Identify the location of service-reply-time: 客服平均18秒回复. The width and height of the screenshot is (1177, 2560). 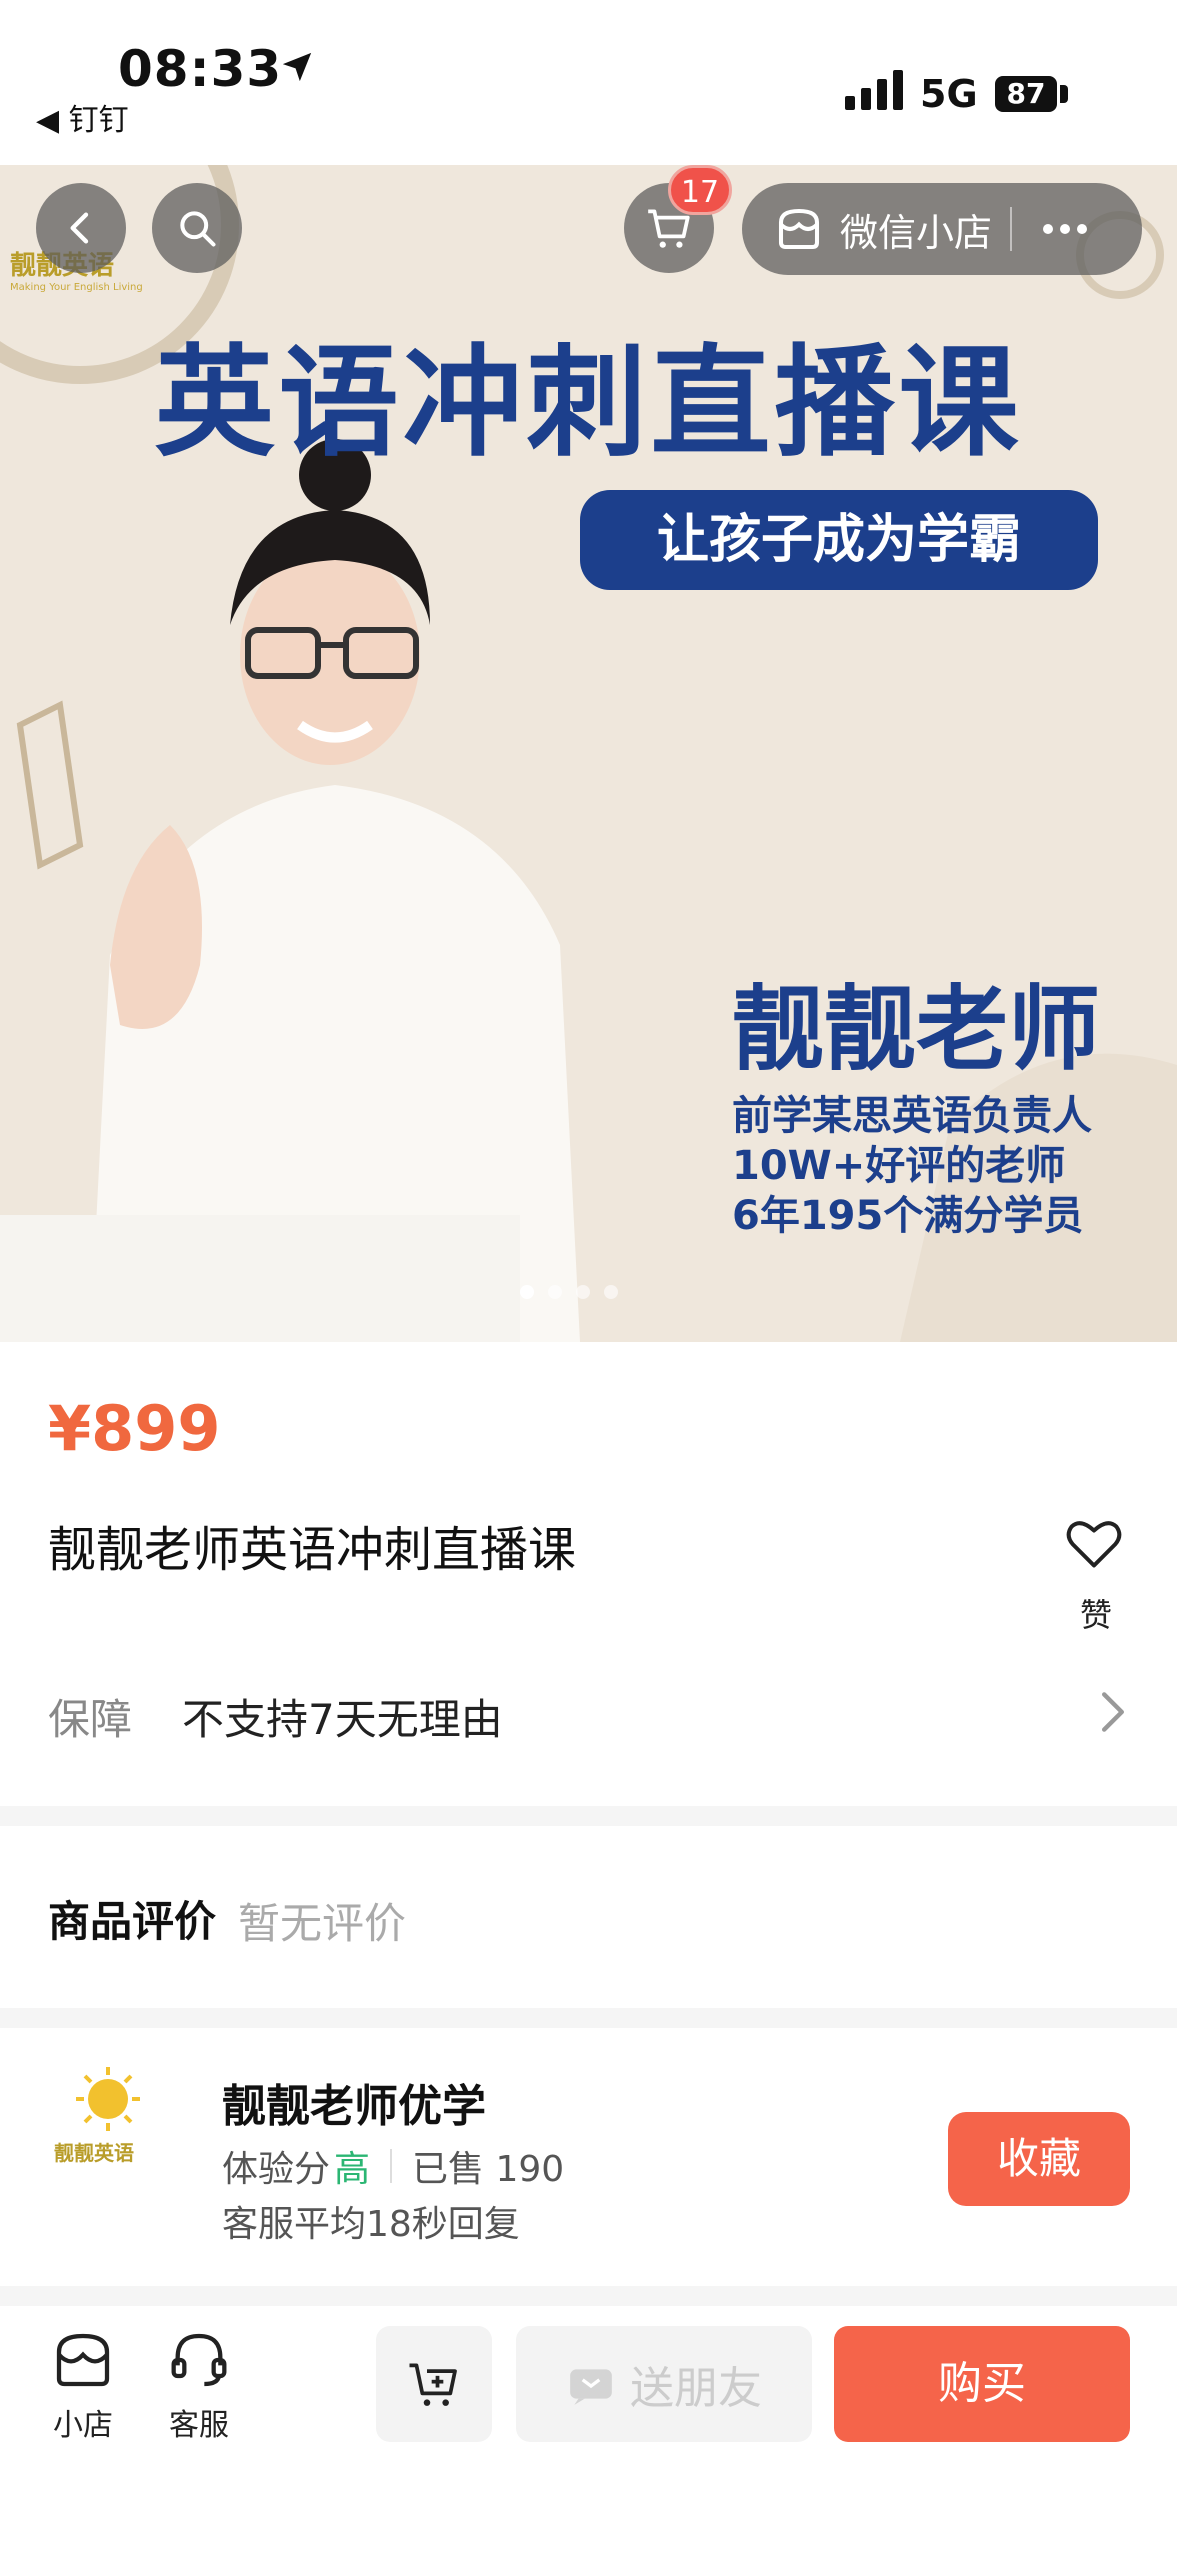
(371, 2224).